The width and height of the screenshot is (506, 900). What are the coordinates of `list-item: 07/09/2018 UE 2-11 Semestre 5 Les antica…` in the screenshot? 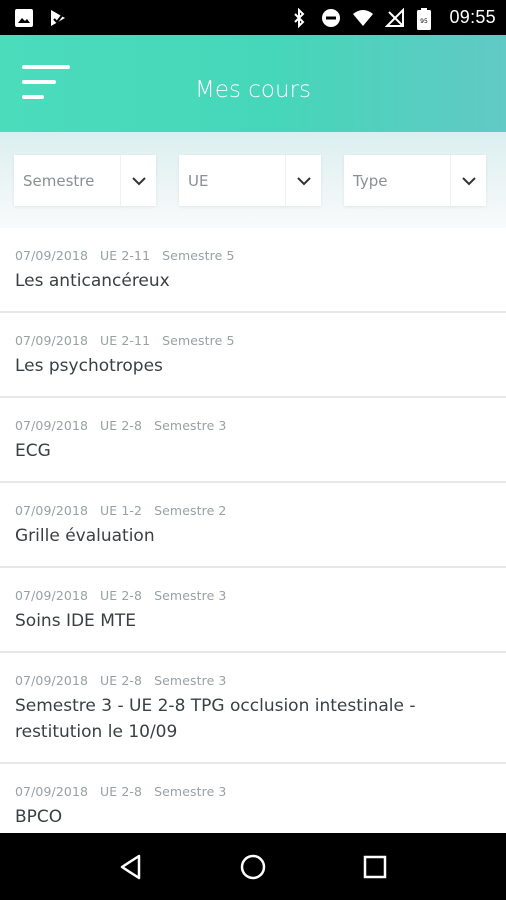 It's located at (253, 270).